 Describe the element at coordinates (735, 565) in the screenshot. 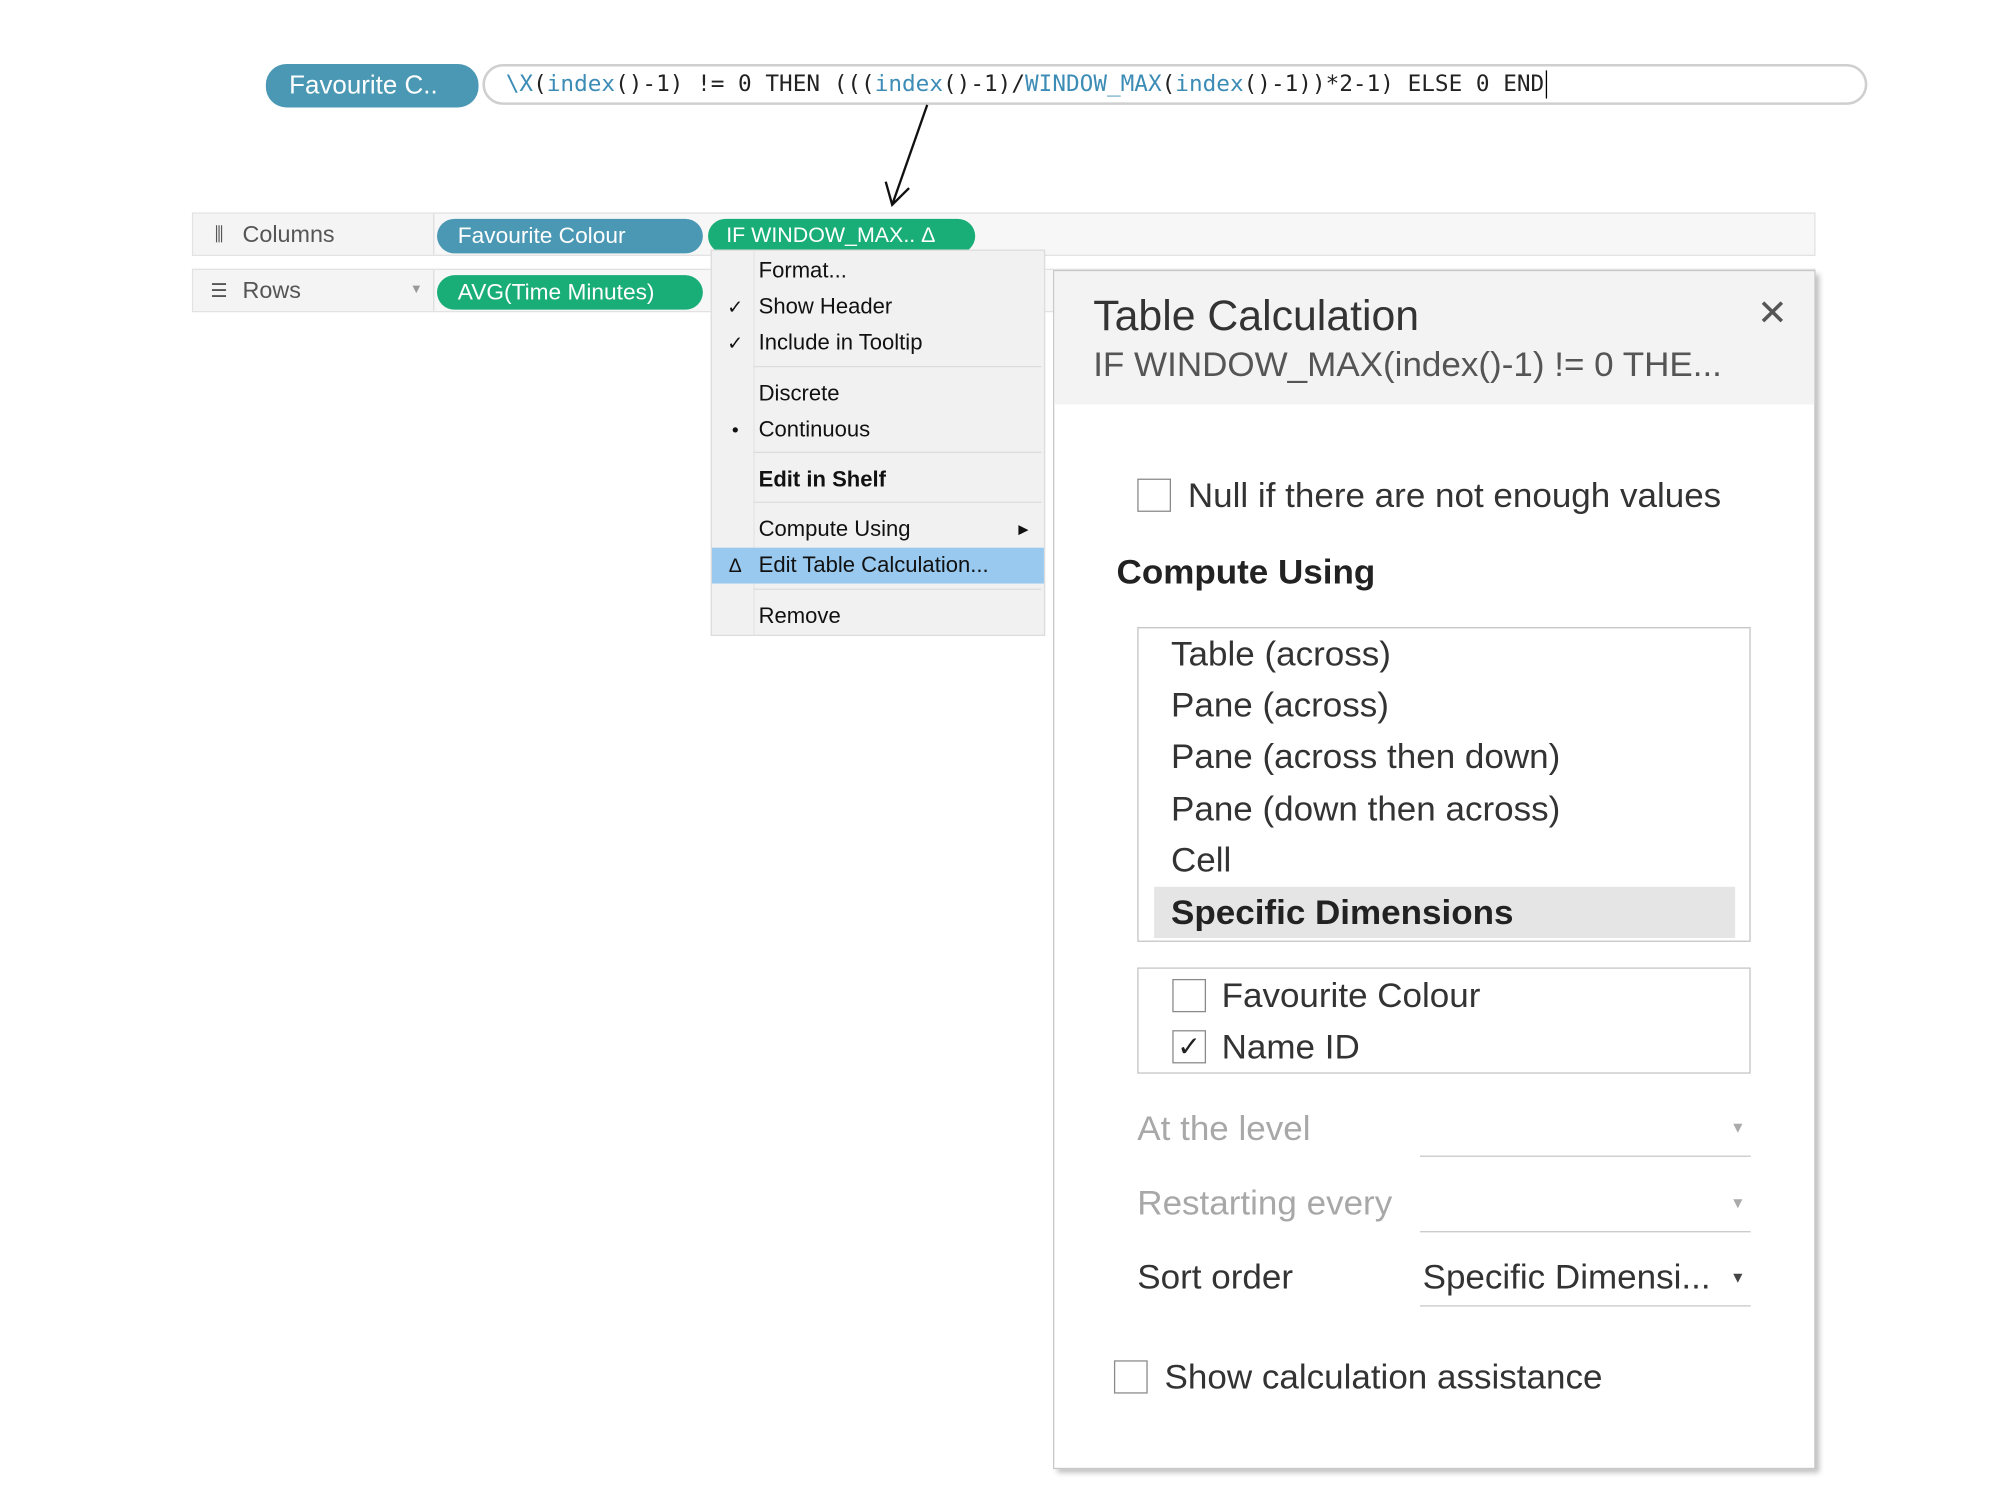

I see `delta-icon: Δ` at that location.